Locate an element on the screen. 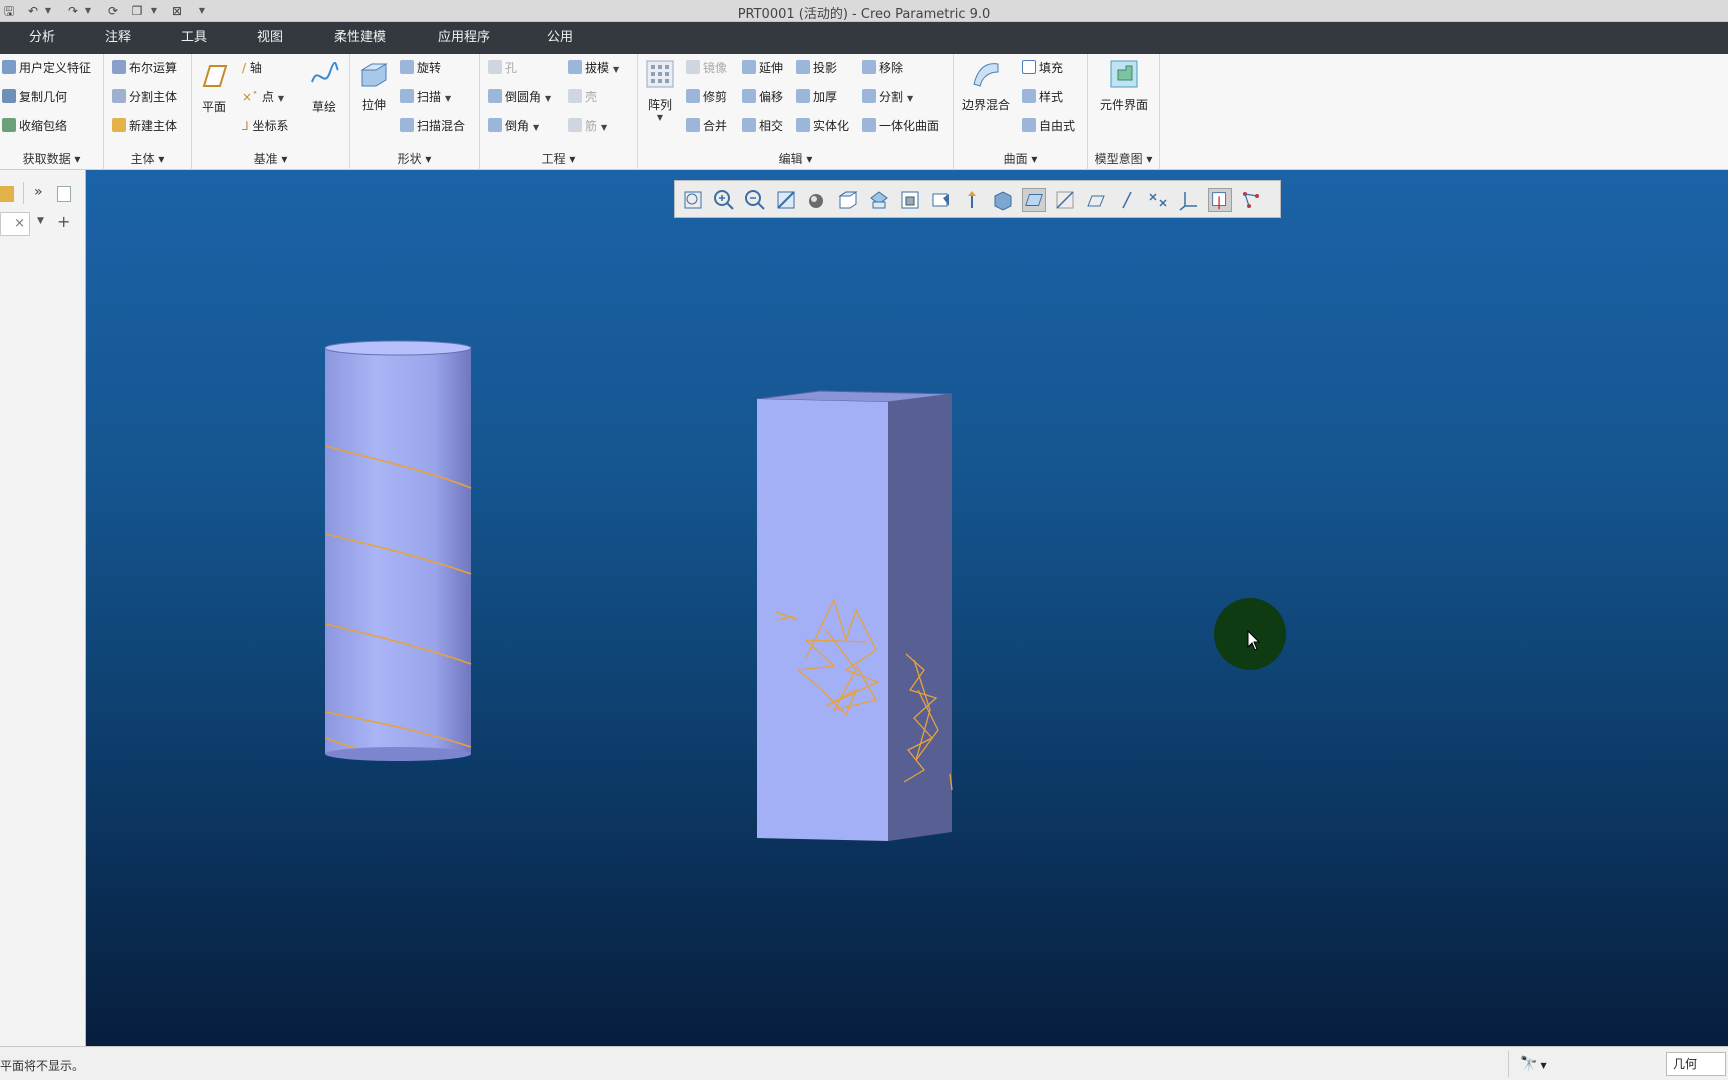 Image resolution: width=1728 pixels, height=1080 pixels. group-label-shape: 形状 ▾ is located at coordinates (414, 158).